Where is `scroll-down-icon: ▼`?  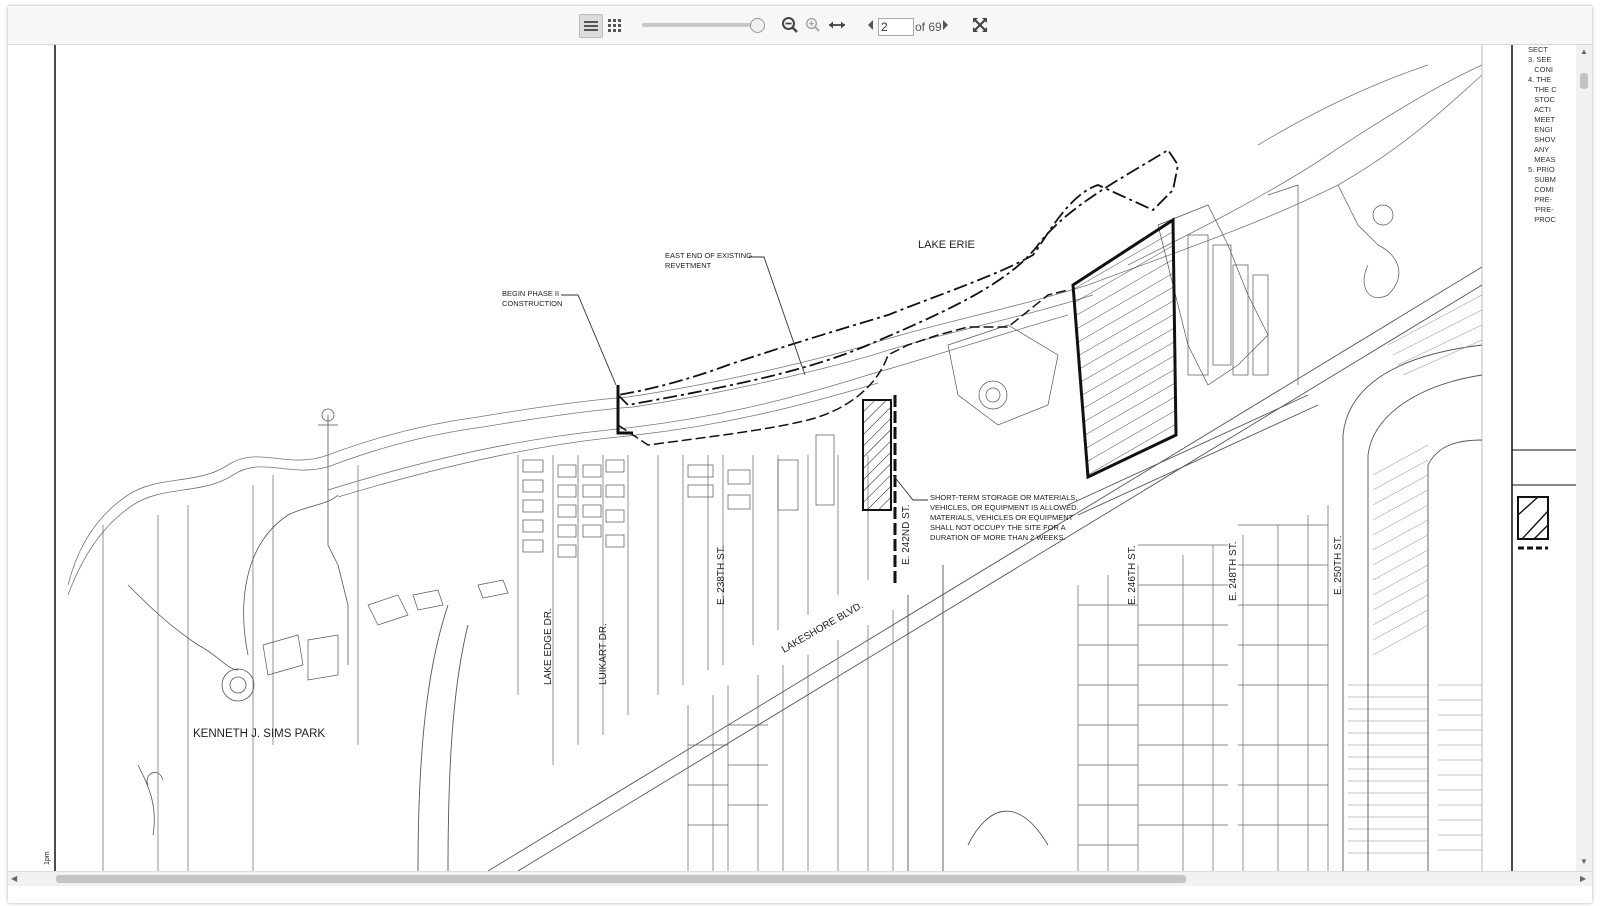 scroll-down-icon: ▼ is located at coordinates (1584, 861).